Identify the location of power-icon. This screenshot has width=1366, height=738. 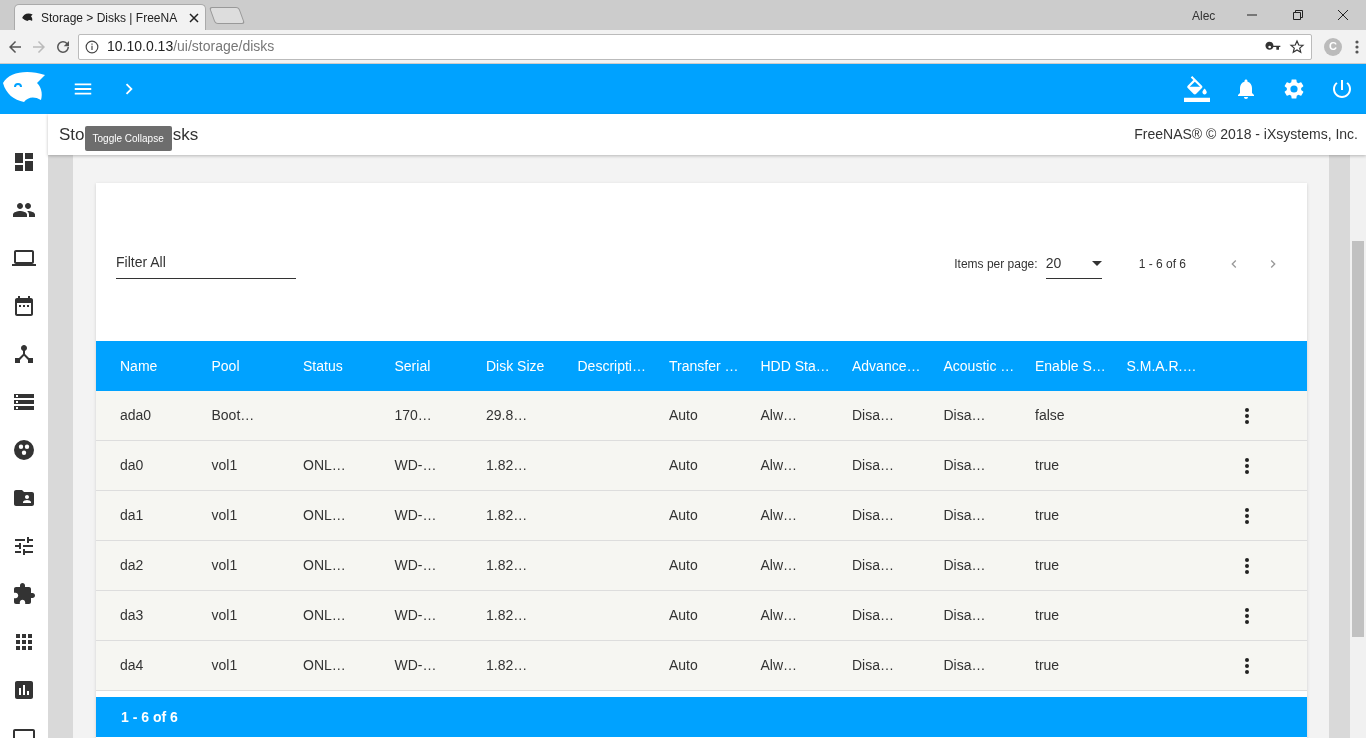
(1342, 89).